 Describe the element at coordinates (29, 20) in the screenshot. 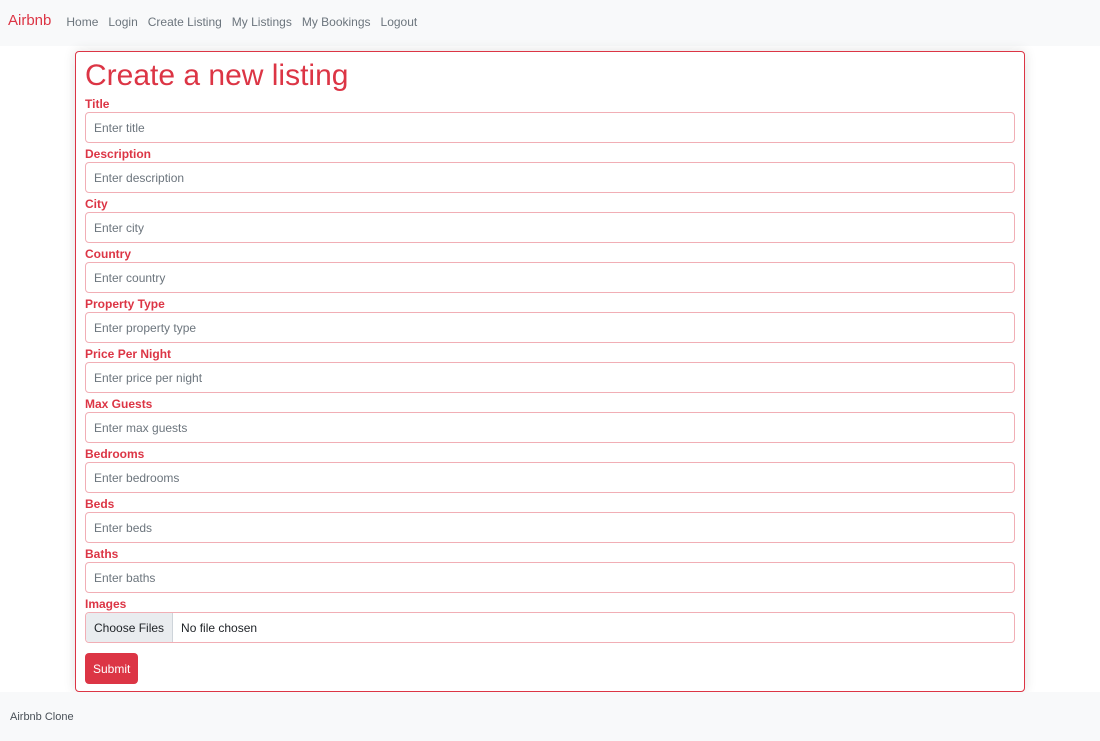

I see `brand-link: Airbnb` at that location.